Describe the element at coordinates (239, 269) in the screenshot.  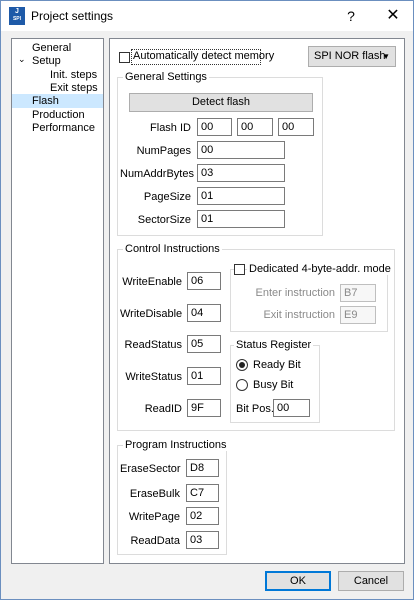
I see `dedicated-4byte-checkbox` at that location.